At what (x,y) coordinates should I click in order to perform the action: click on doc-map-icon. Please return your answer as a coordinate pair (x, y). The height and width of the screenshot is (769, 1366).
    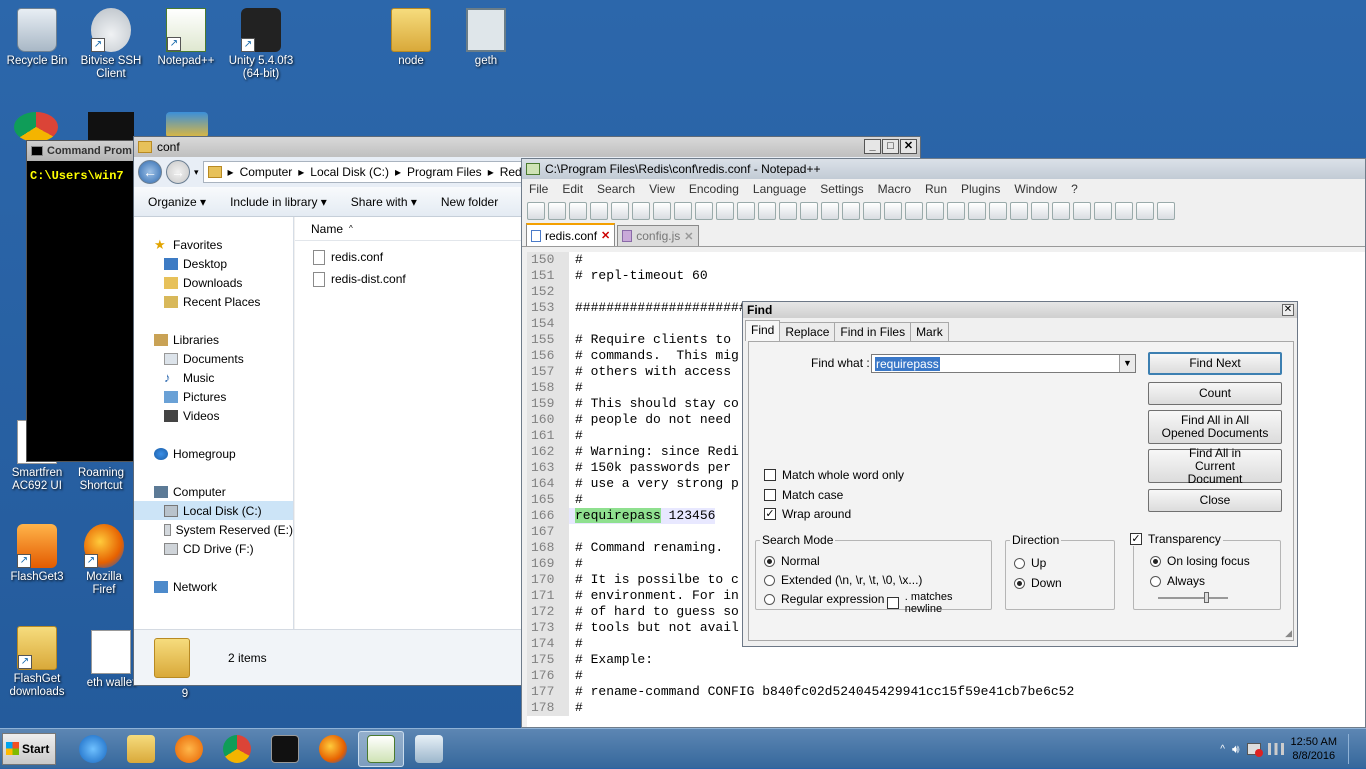
    Looking at the image, I should click on (998, 211).